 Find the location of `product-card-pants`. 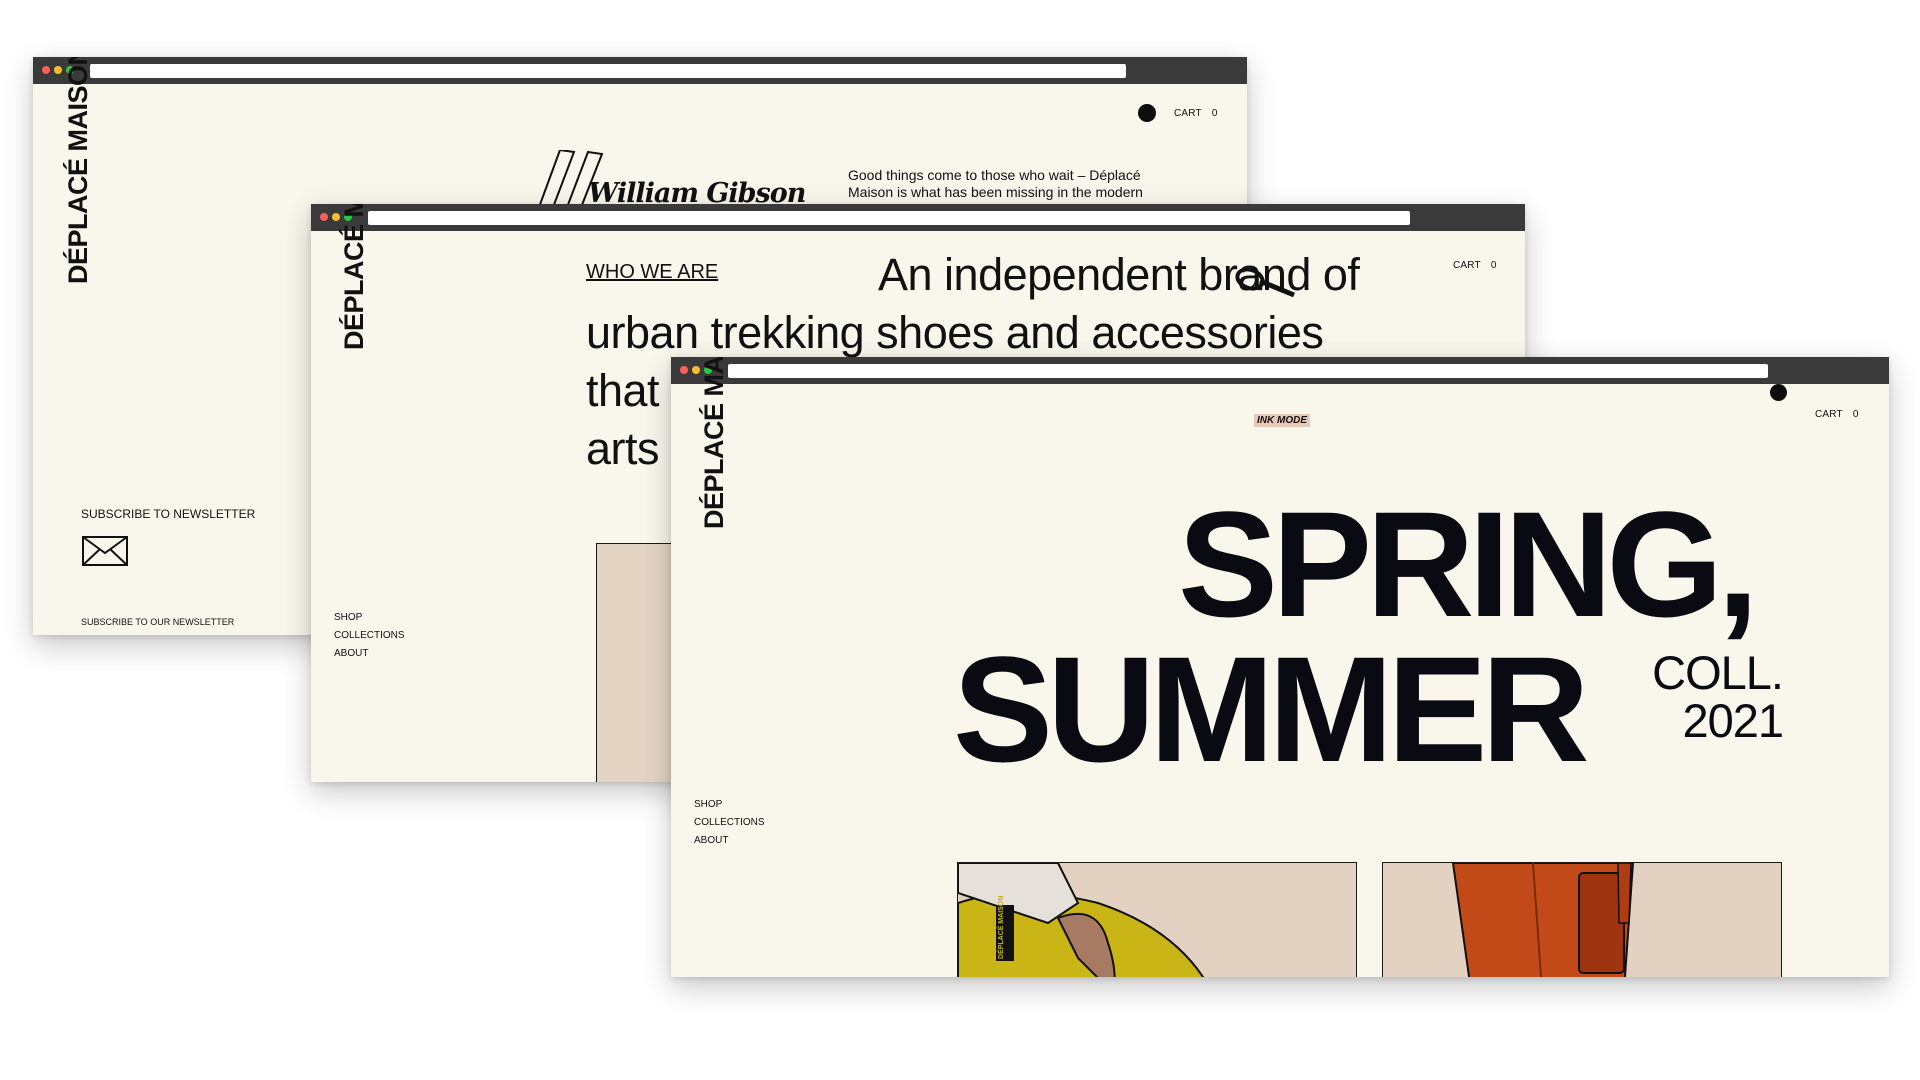

product-card-pants is located at coordinates (1582, 919).